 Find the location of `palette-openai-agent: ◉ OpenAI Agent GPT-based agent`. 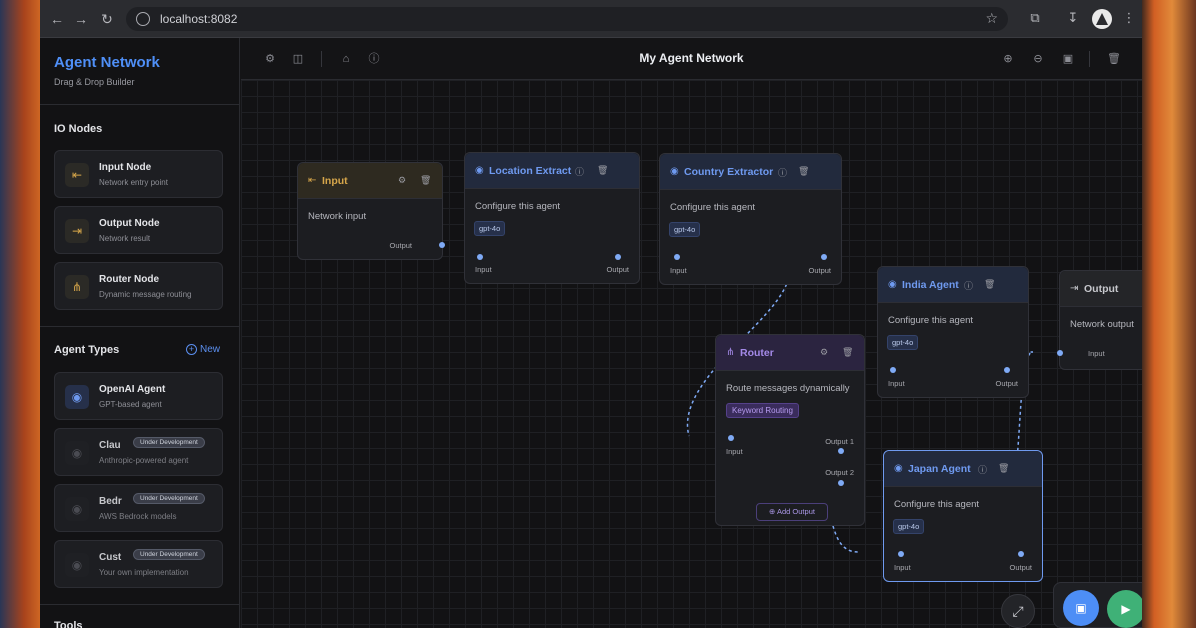

palette-openai-agent: ◉ OpenAI Agent GPT-based agent is located at coordinates (138, 396).